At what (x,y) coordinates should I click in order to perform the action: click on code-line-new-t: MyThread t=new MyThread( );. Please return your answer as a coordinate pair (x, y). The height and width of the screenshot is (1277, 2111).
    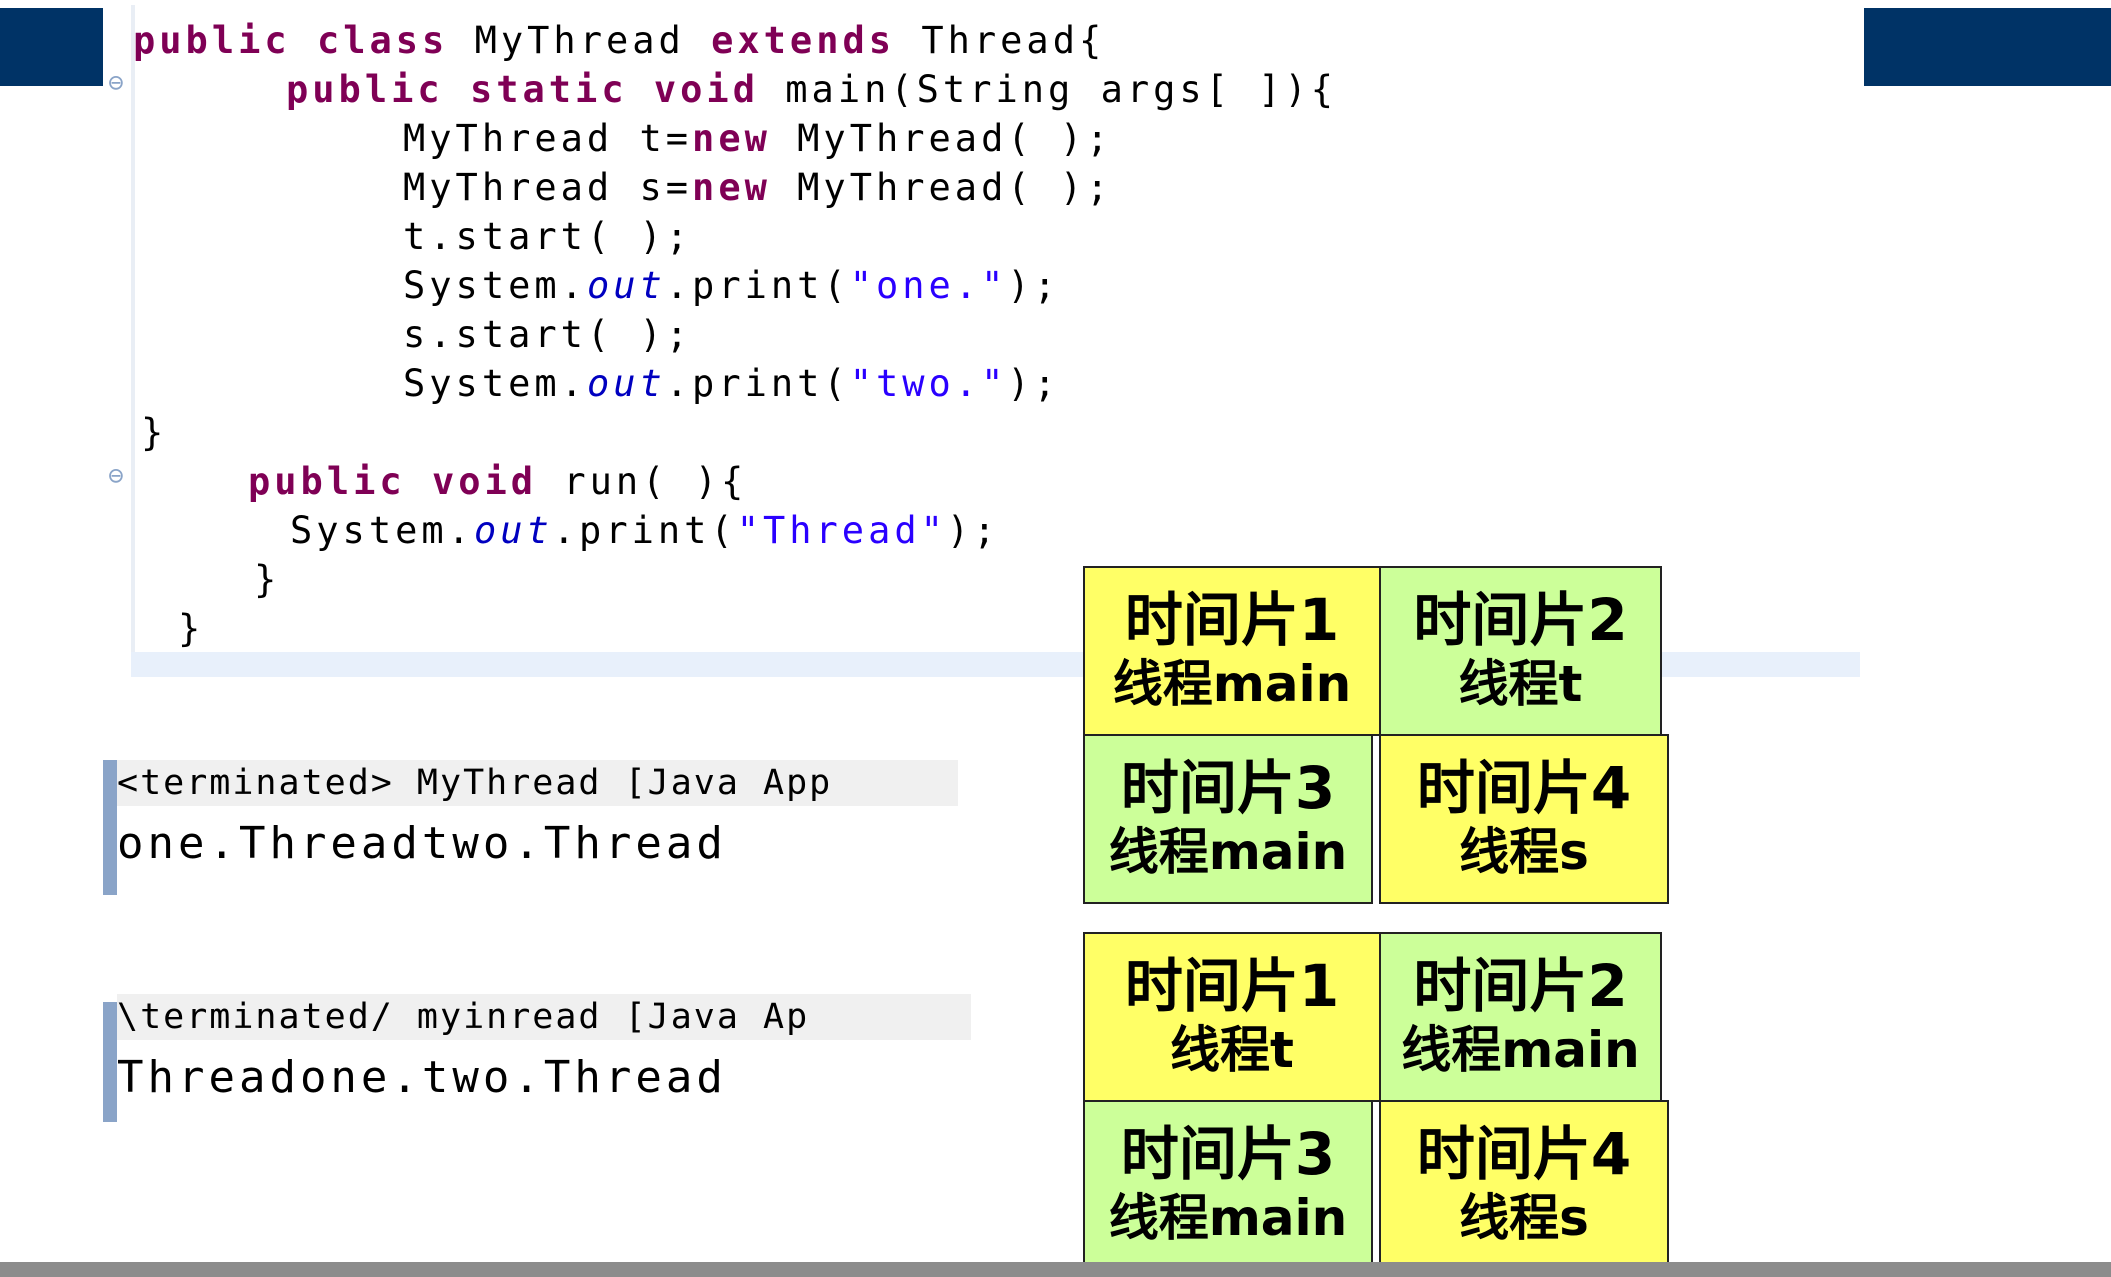
    Looking at the image, I should click on (757, 139).